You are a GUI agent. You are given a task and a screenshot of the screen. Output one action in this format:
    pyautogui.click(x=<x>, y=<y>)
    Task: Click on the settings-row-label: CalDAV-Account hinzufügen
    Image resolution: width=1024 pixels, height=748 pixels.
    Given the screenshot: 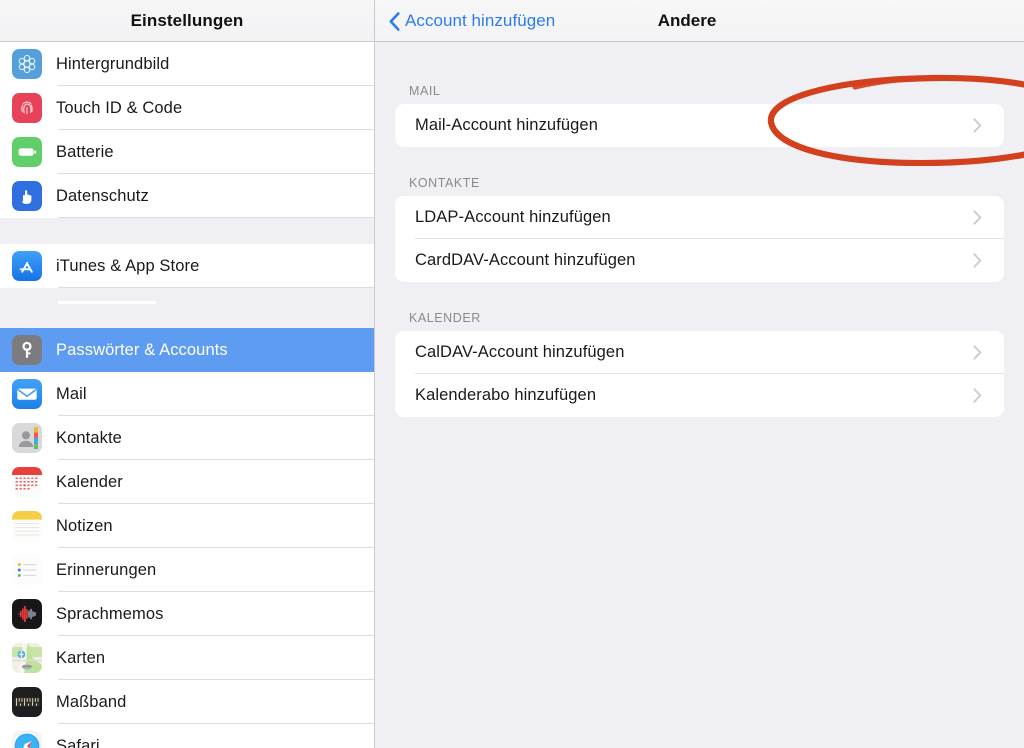 What is the action you would take?
    pyautogui.click(x=520, y=352)
    